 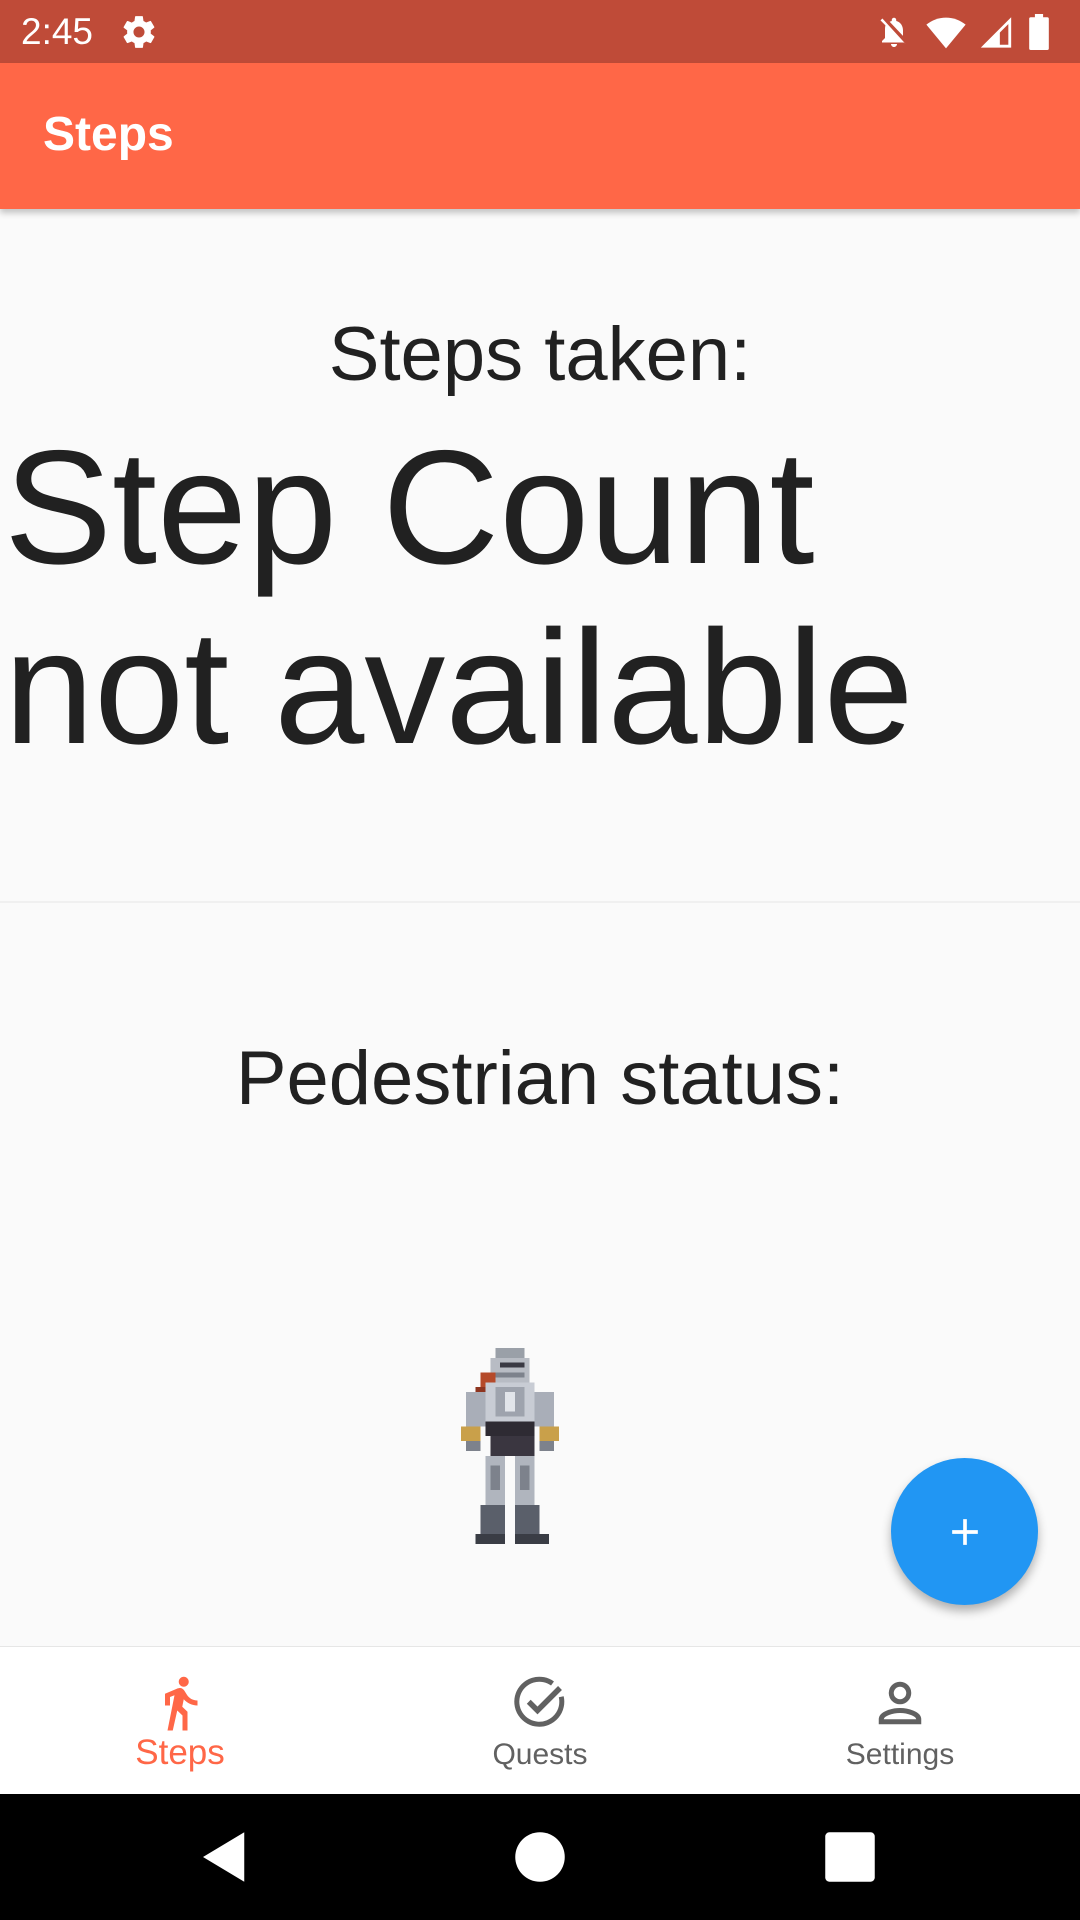 What do you see at coordinates (996, 32) in the screenshot?
I see `signal-icon` at bounding box center [996, 32].